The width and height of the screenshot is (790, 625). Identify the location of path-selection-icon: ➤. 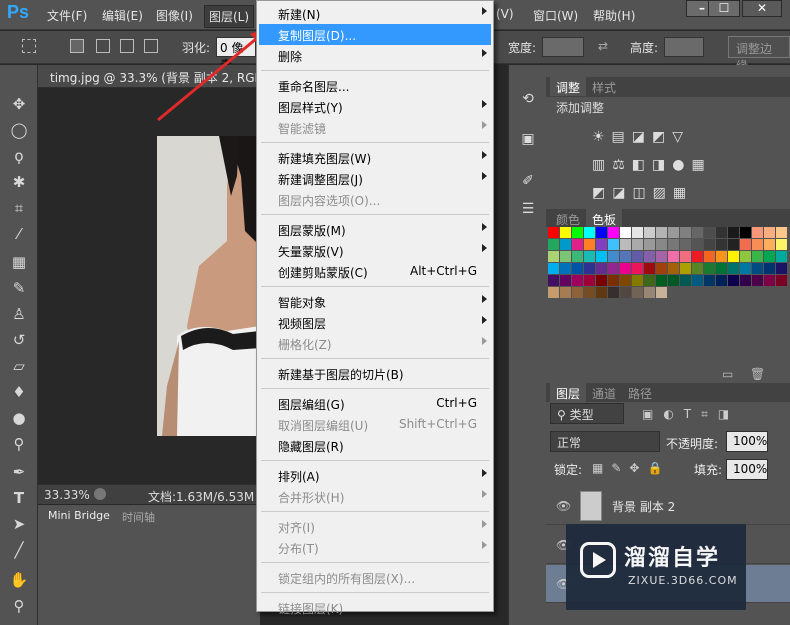
(19, 524).